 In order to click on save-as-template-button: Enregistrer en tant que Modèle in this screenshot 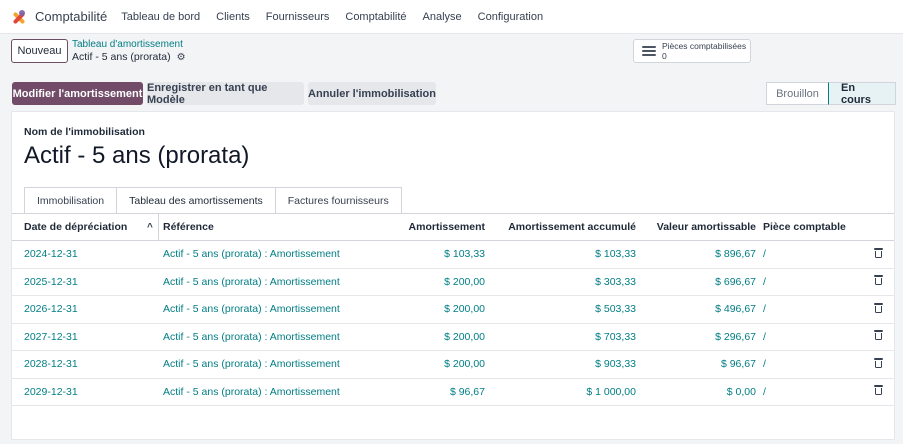, I will do `click(225, 94)`.